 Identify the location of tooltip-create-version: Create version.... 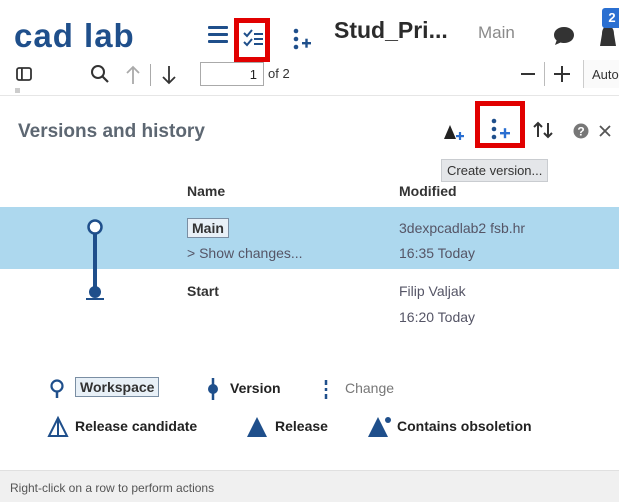
(495, 170).